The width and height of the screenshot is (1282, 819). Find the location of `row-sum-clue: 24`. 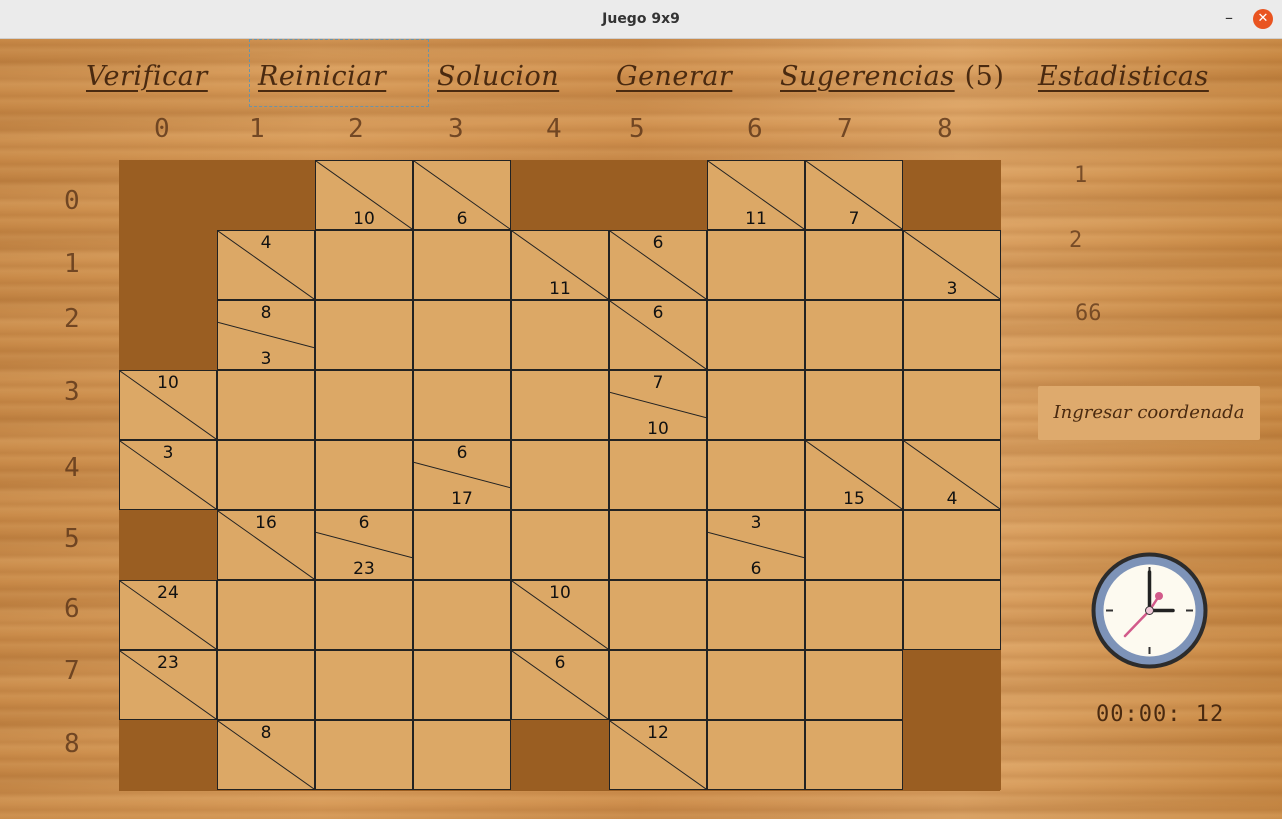

row-sum-clue: 24 is located at coordinates (168, 593).